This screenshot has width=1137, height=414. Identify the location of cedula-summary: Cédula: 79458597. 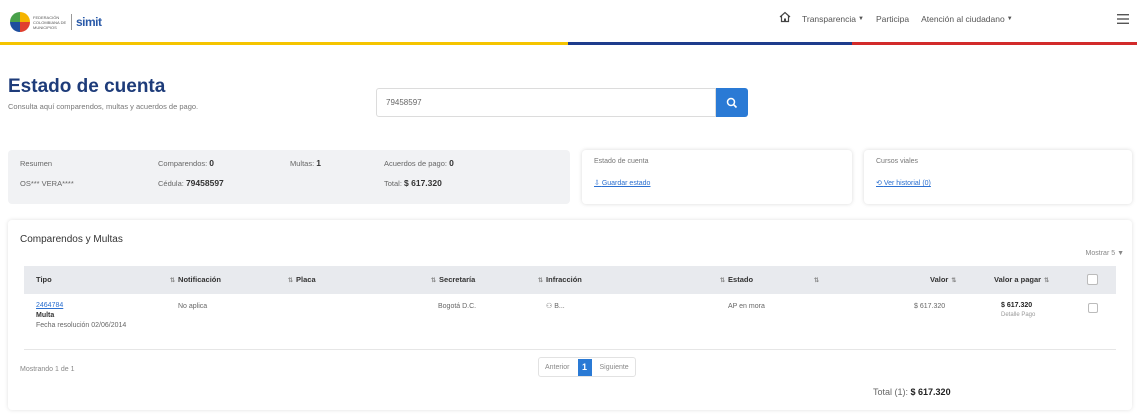
(191, 183).